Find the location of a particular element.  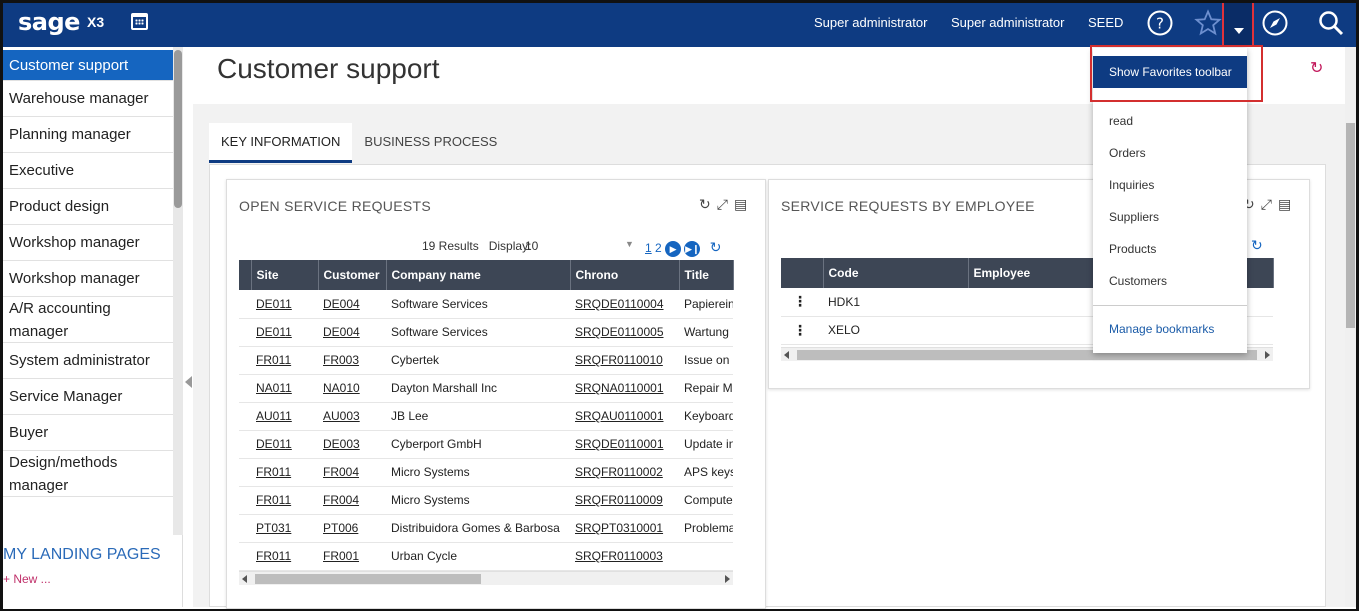

menu-item-suppliers: Suppliers is located at coordinates (1134, 217).